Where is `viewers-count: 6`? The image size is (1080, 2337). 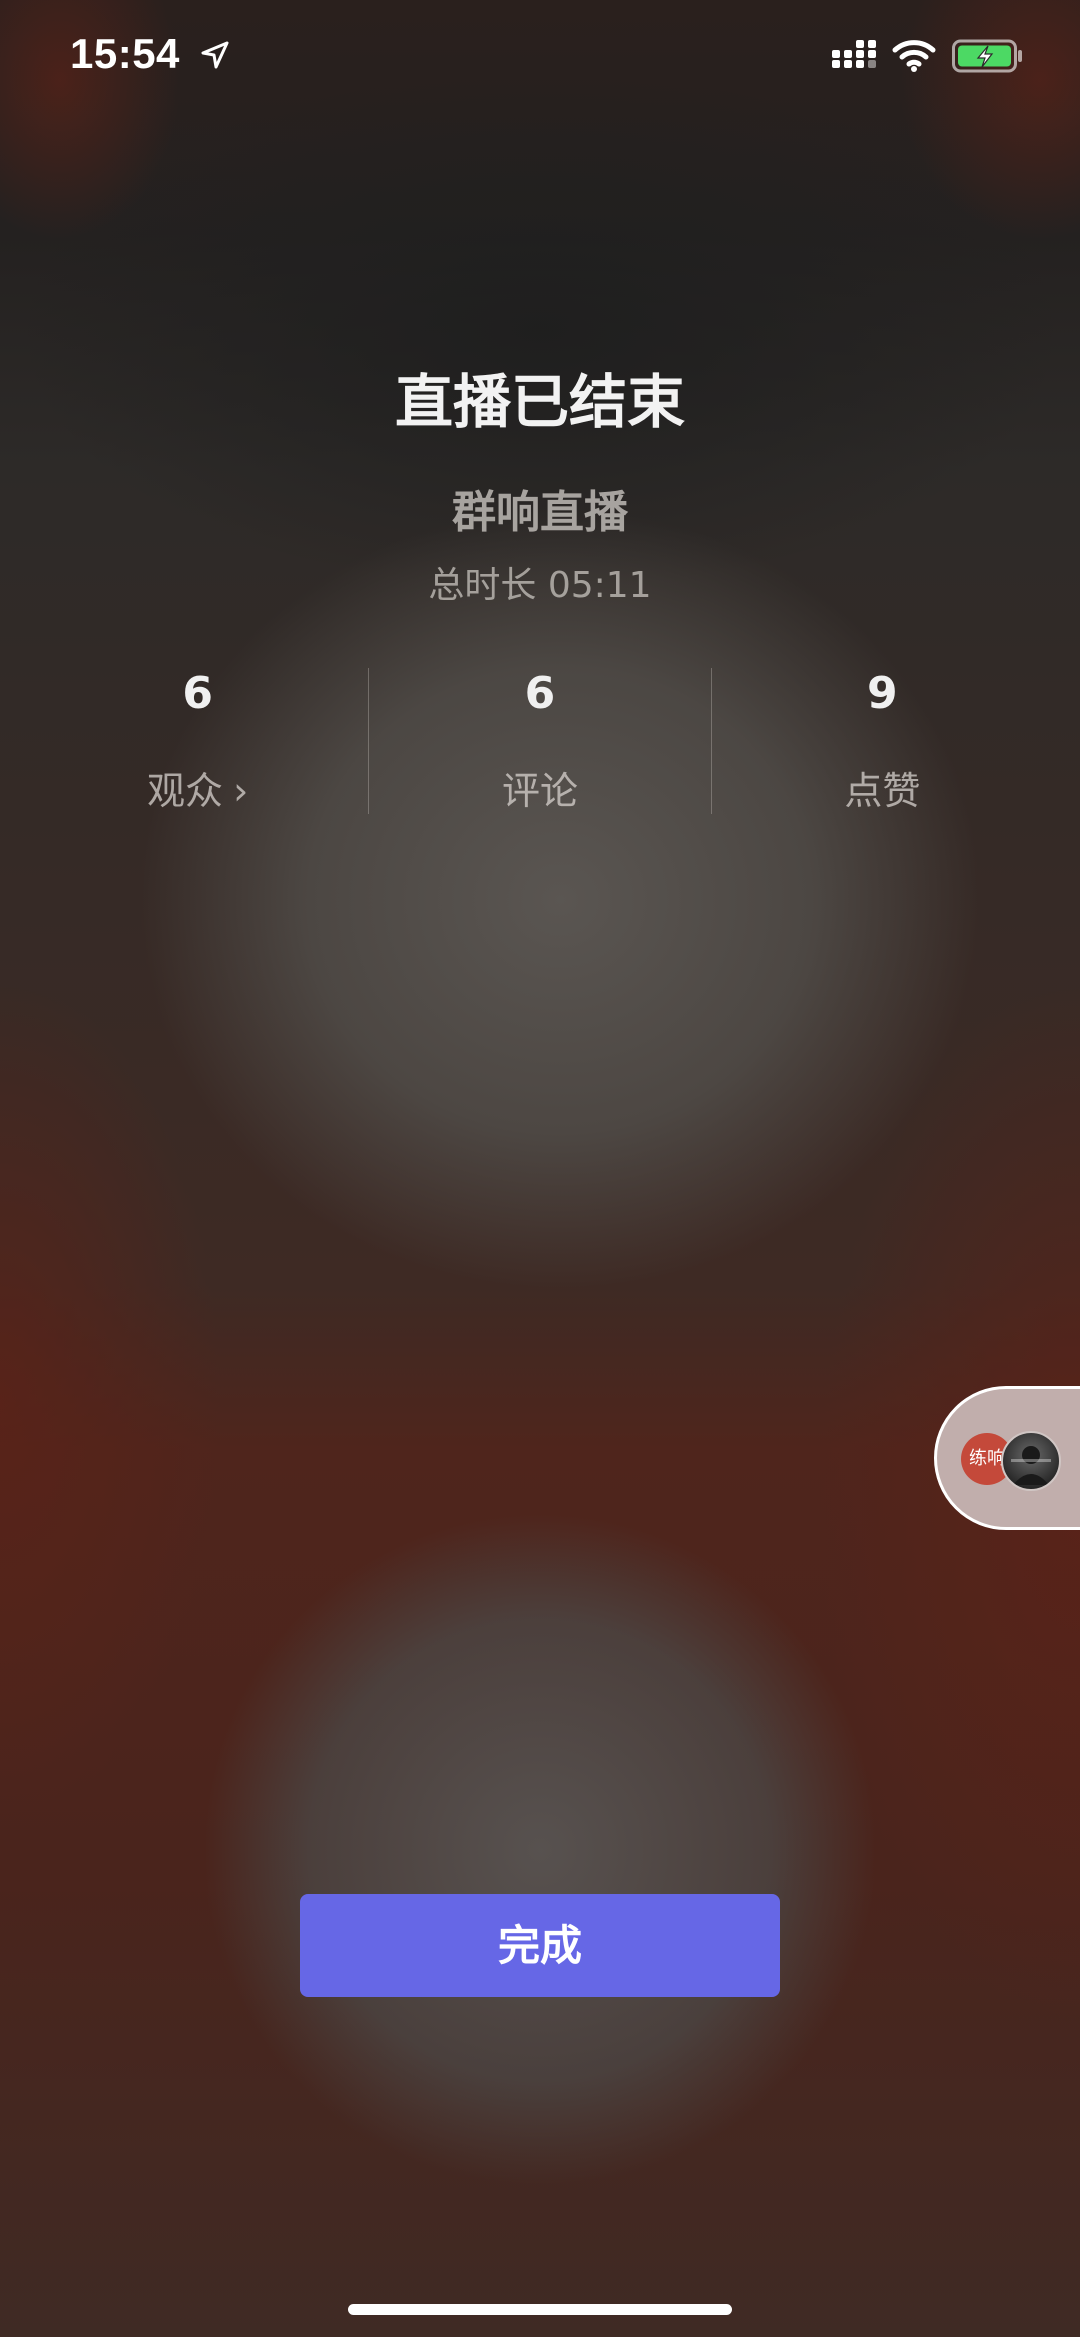
viewers-count: 6 is located at coordinates (197, 693).